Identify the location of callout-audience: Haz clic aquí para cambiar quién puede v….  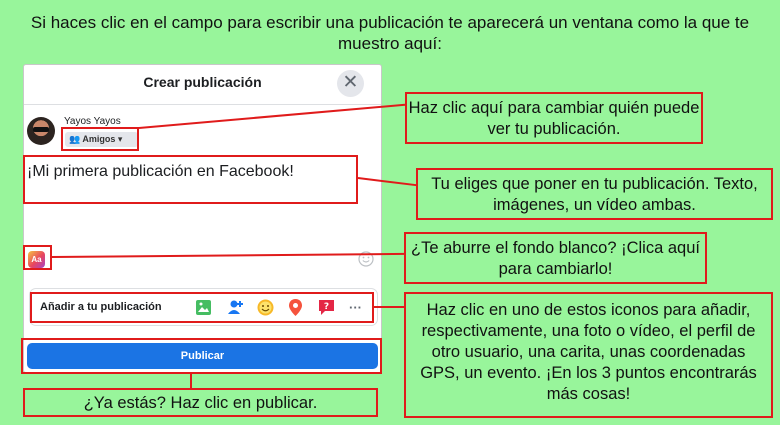
(554, 118).